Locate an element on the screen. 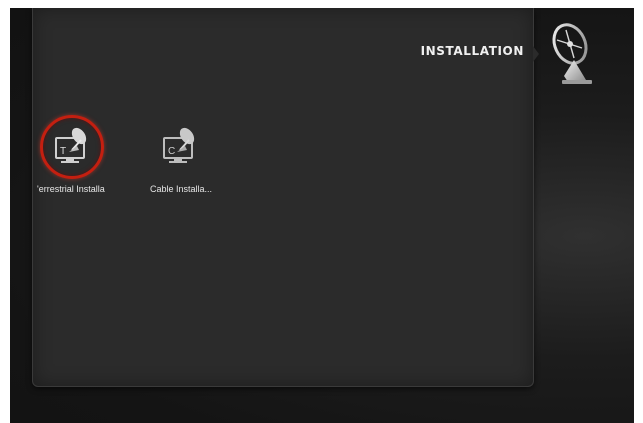  page-title: INSTALLATION is located at coordinates (472, 51).